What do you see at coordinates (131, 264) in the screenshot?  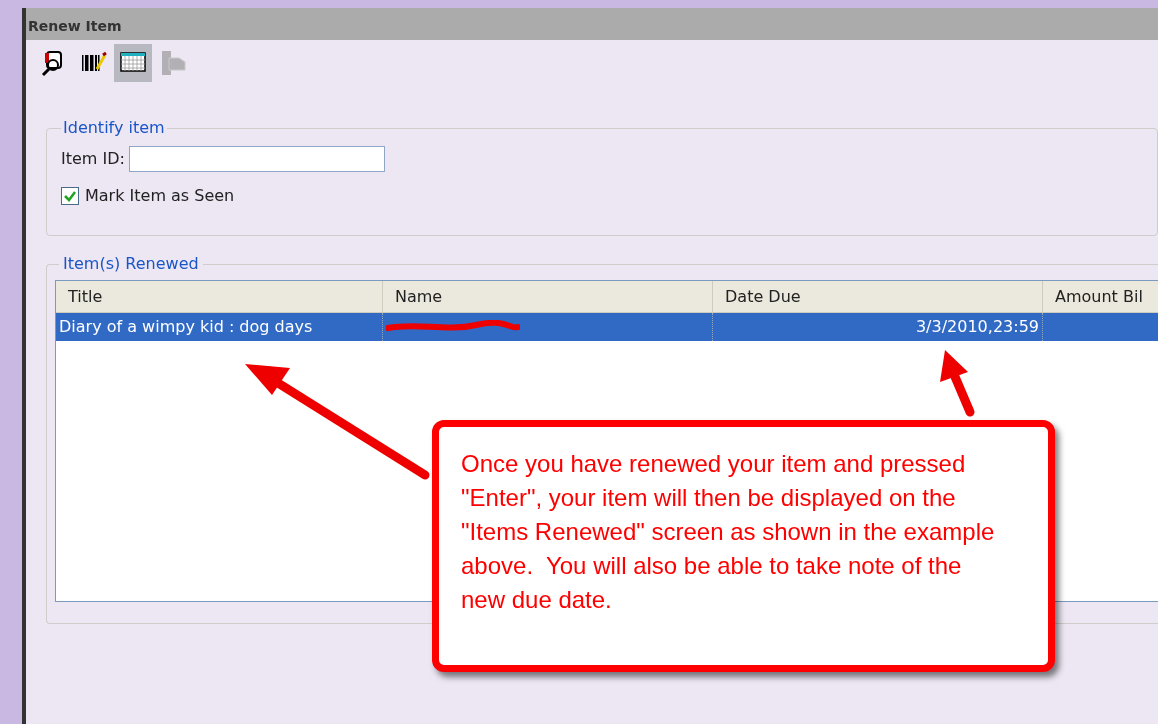 I see `group-legend: Item(s) Renewed` at bounding box center [131, 264].